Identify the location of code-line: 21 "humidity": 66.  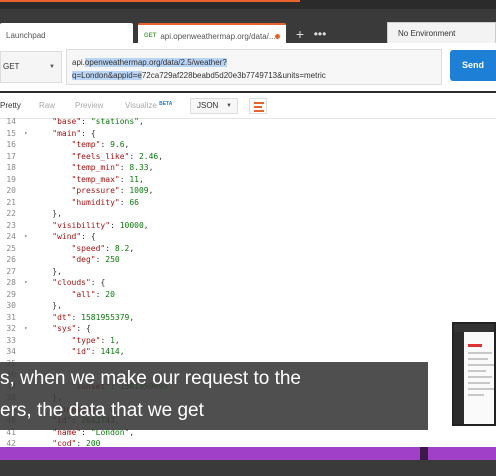
(248, 203).